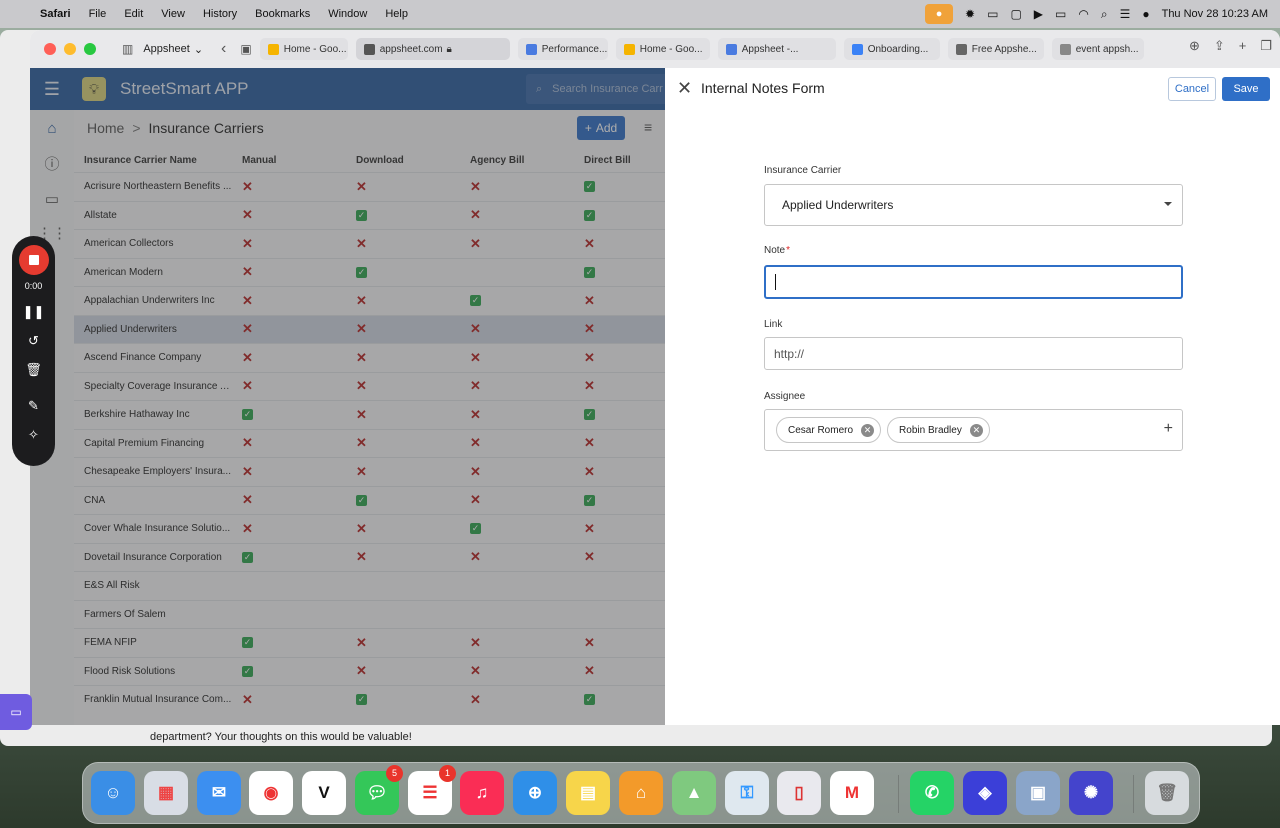  Describe the element at coordinates (34, 312) in the screenshot. I see `pause-icon: ❚❚` at that location.